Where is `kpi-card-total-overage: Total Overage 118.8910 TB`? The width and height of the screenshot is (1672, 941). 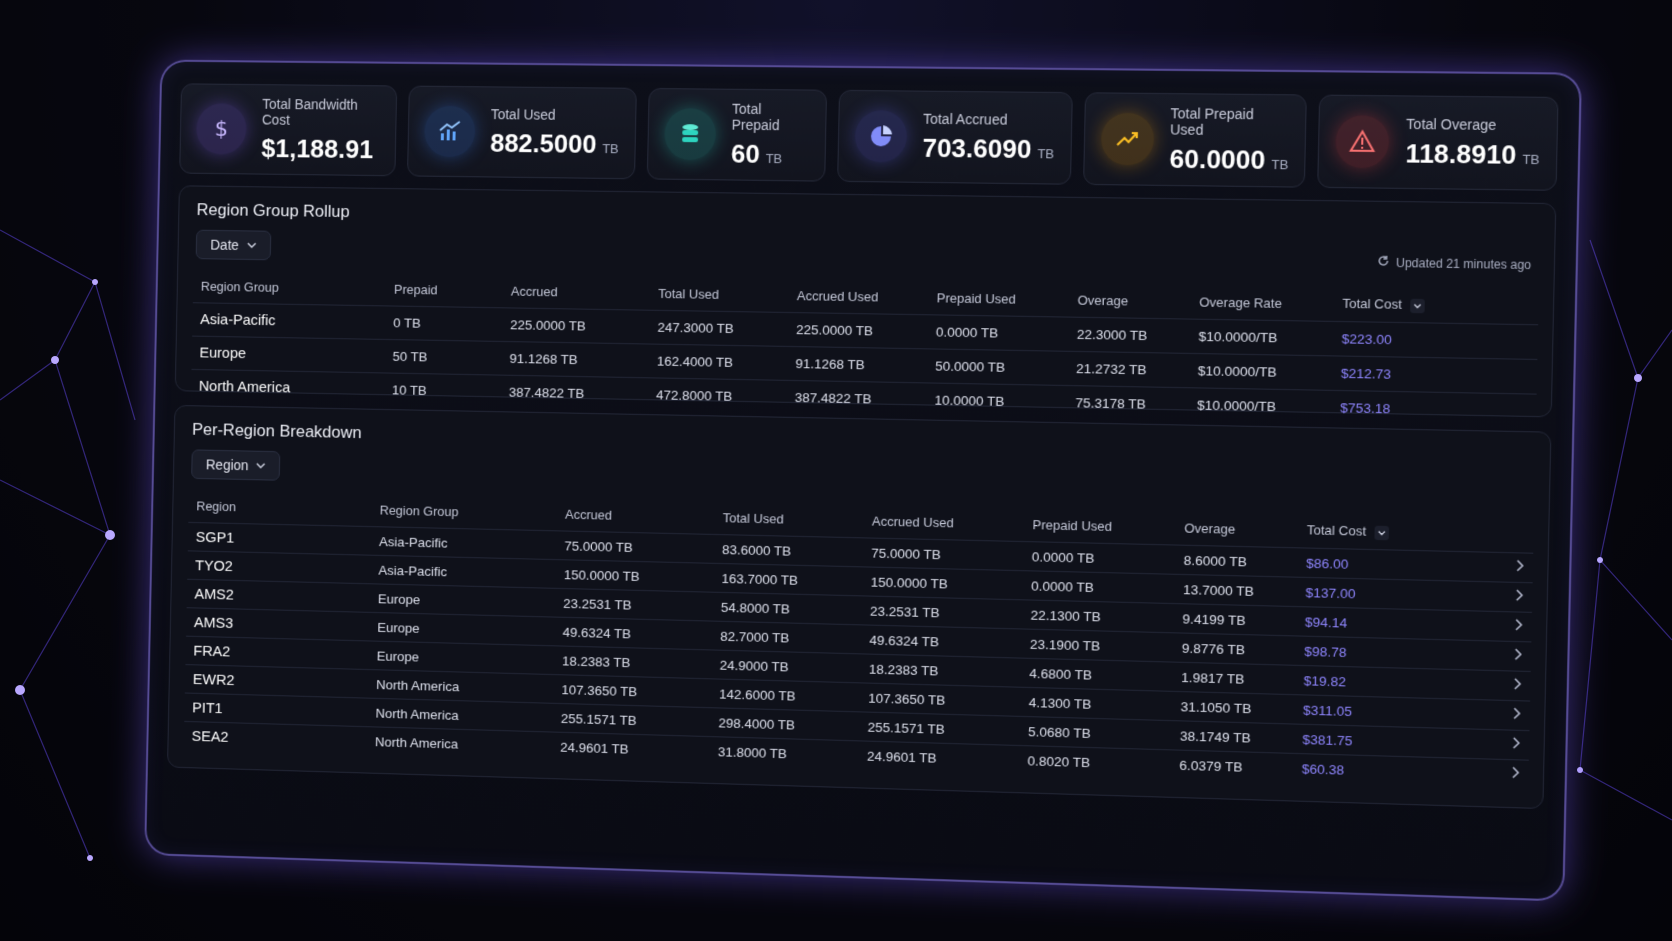
kpi-card-total-overage: Total Overage 118.8910 TB is located at coordinates (1438, 142).